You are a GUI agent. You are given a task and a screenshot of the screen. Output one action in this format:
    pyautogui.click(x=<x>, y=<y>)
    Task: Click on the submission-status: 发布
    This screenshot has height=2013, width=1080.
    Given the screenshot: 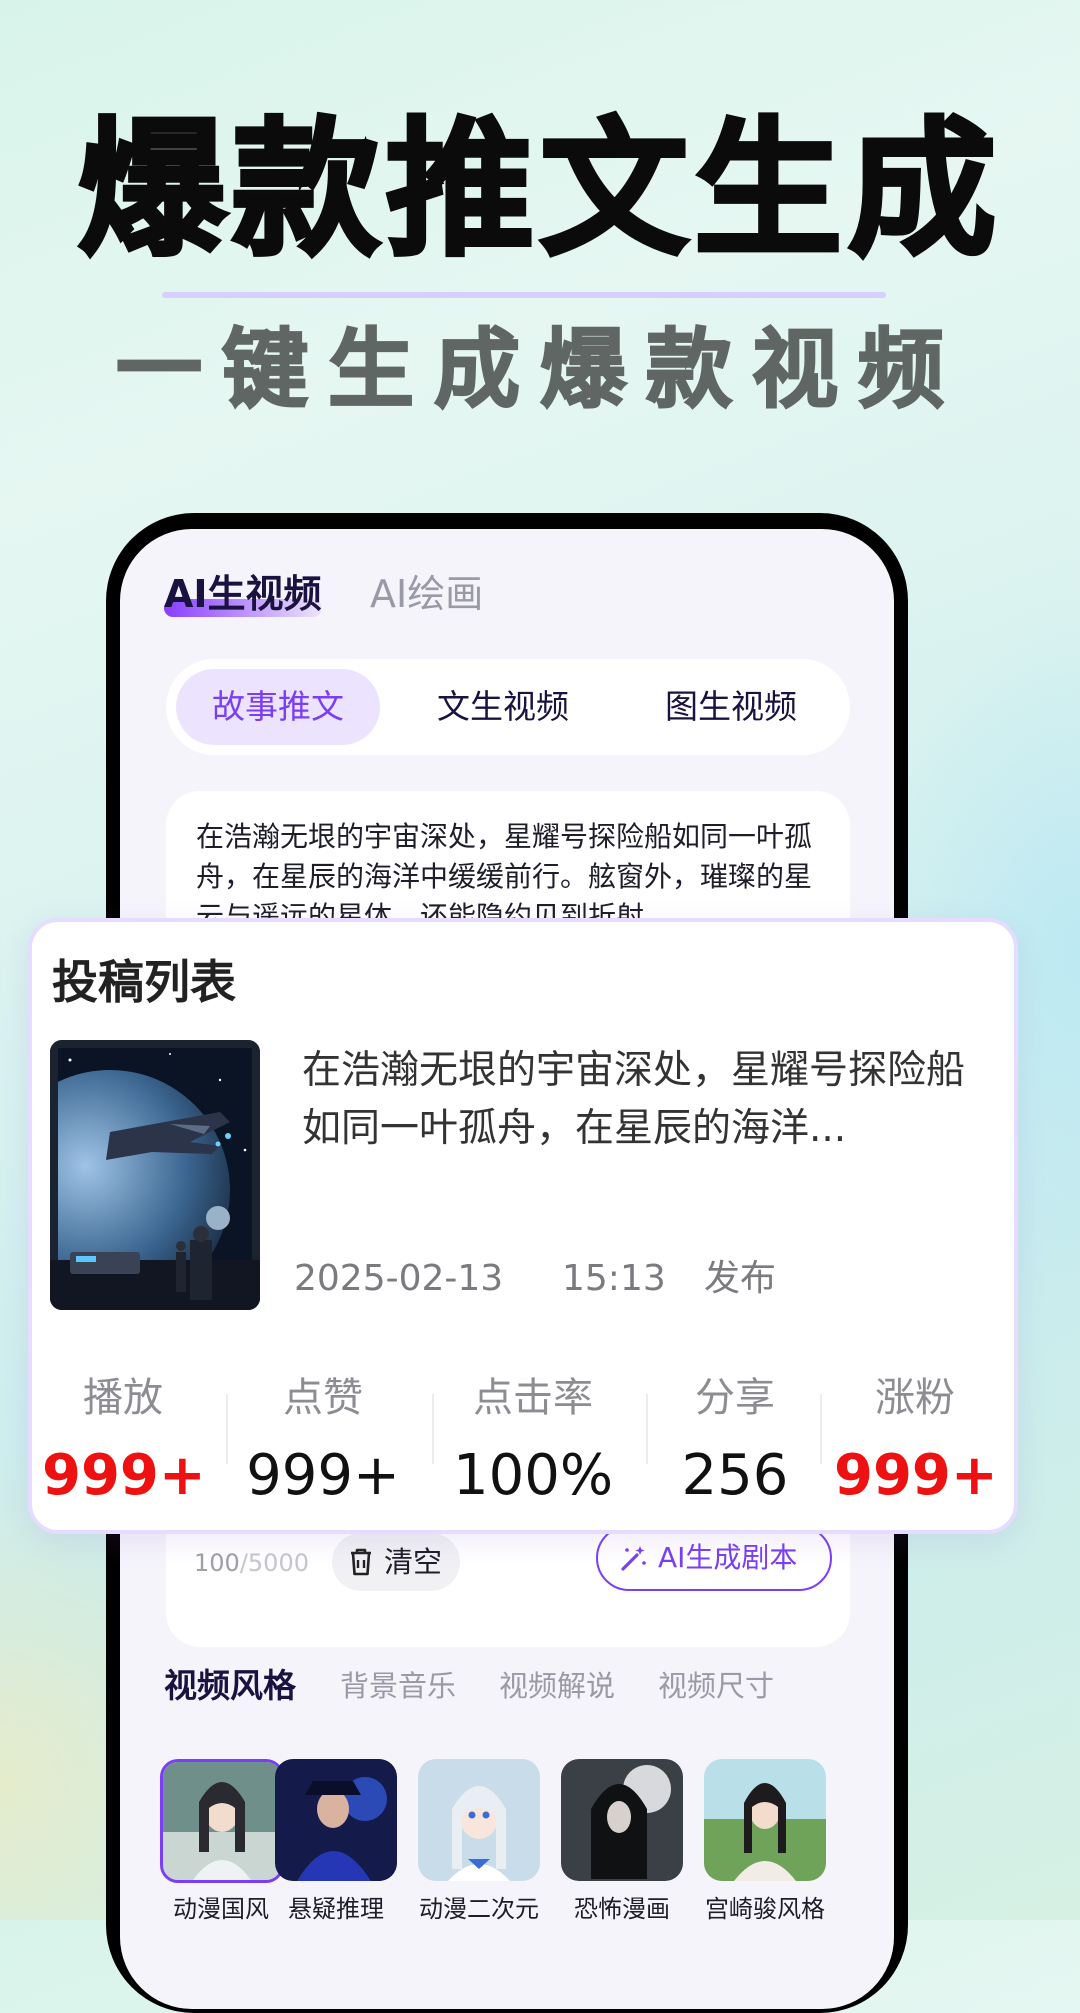 What is the action you would take?
    pyautogui.click(x=740, y=1278)
    